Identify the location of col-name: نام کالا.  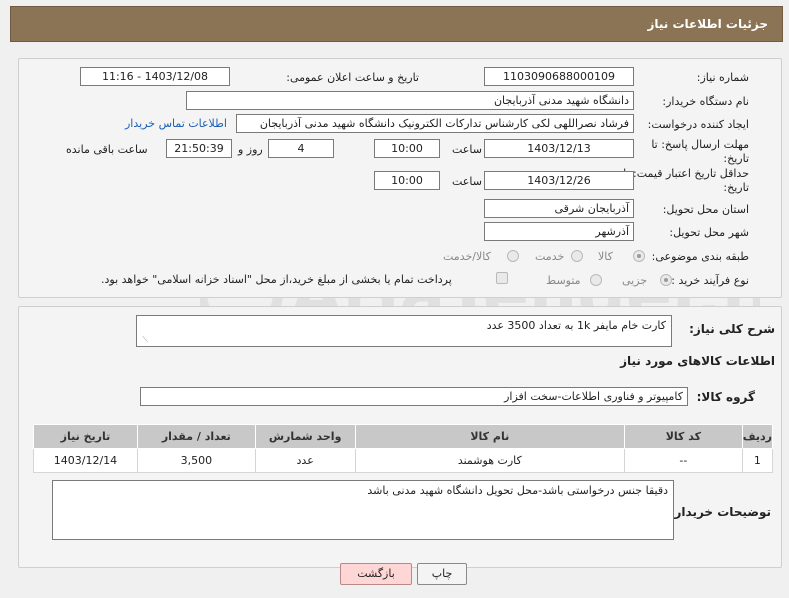
(490, 436).